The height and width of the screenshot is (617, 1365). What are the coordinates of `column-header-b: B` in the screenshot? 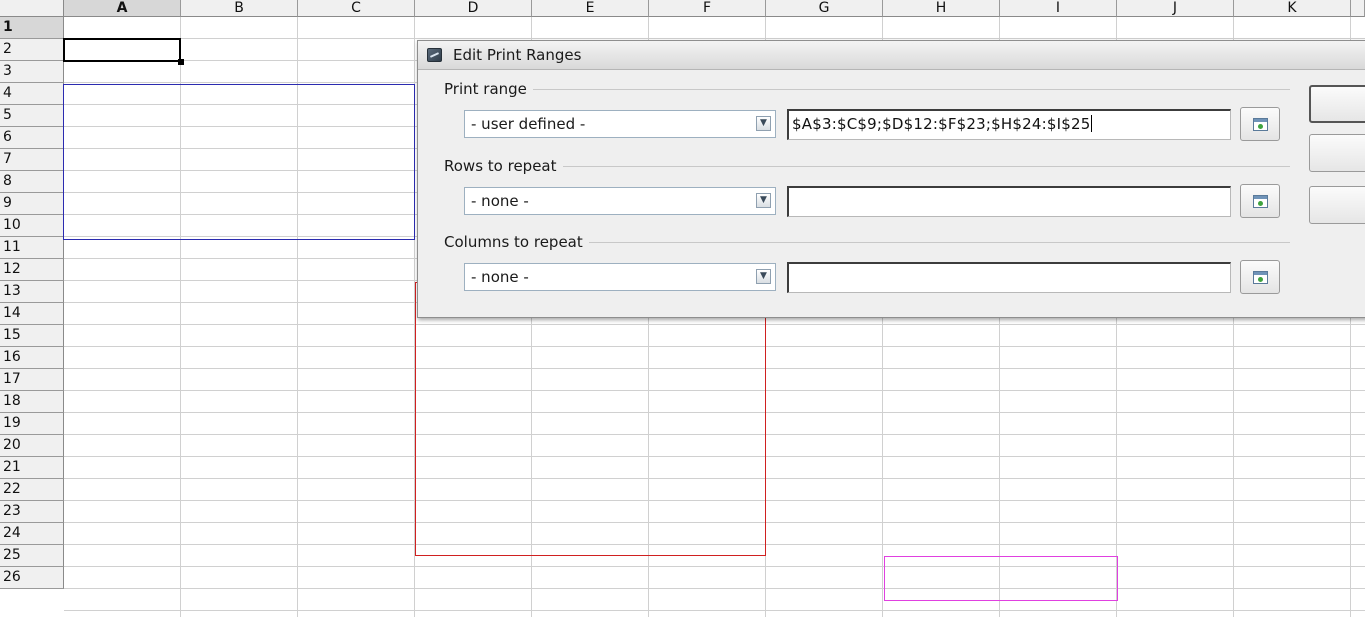 It's located at (239, 8).